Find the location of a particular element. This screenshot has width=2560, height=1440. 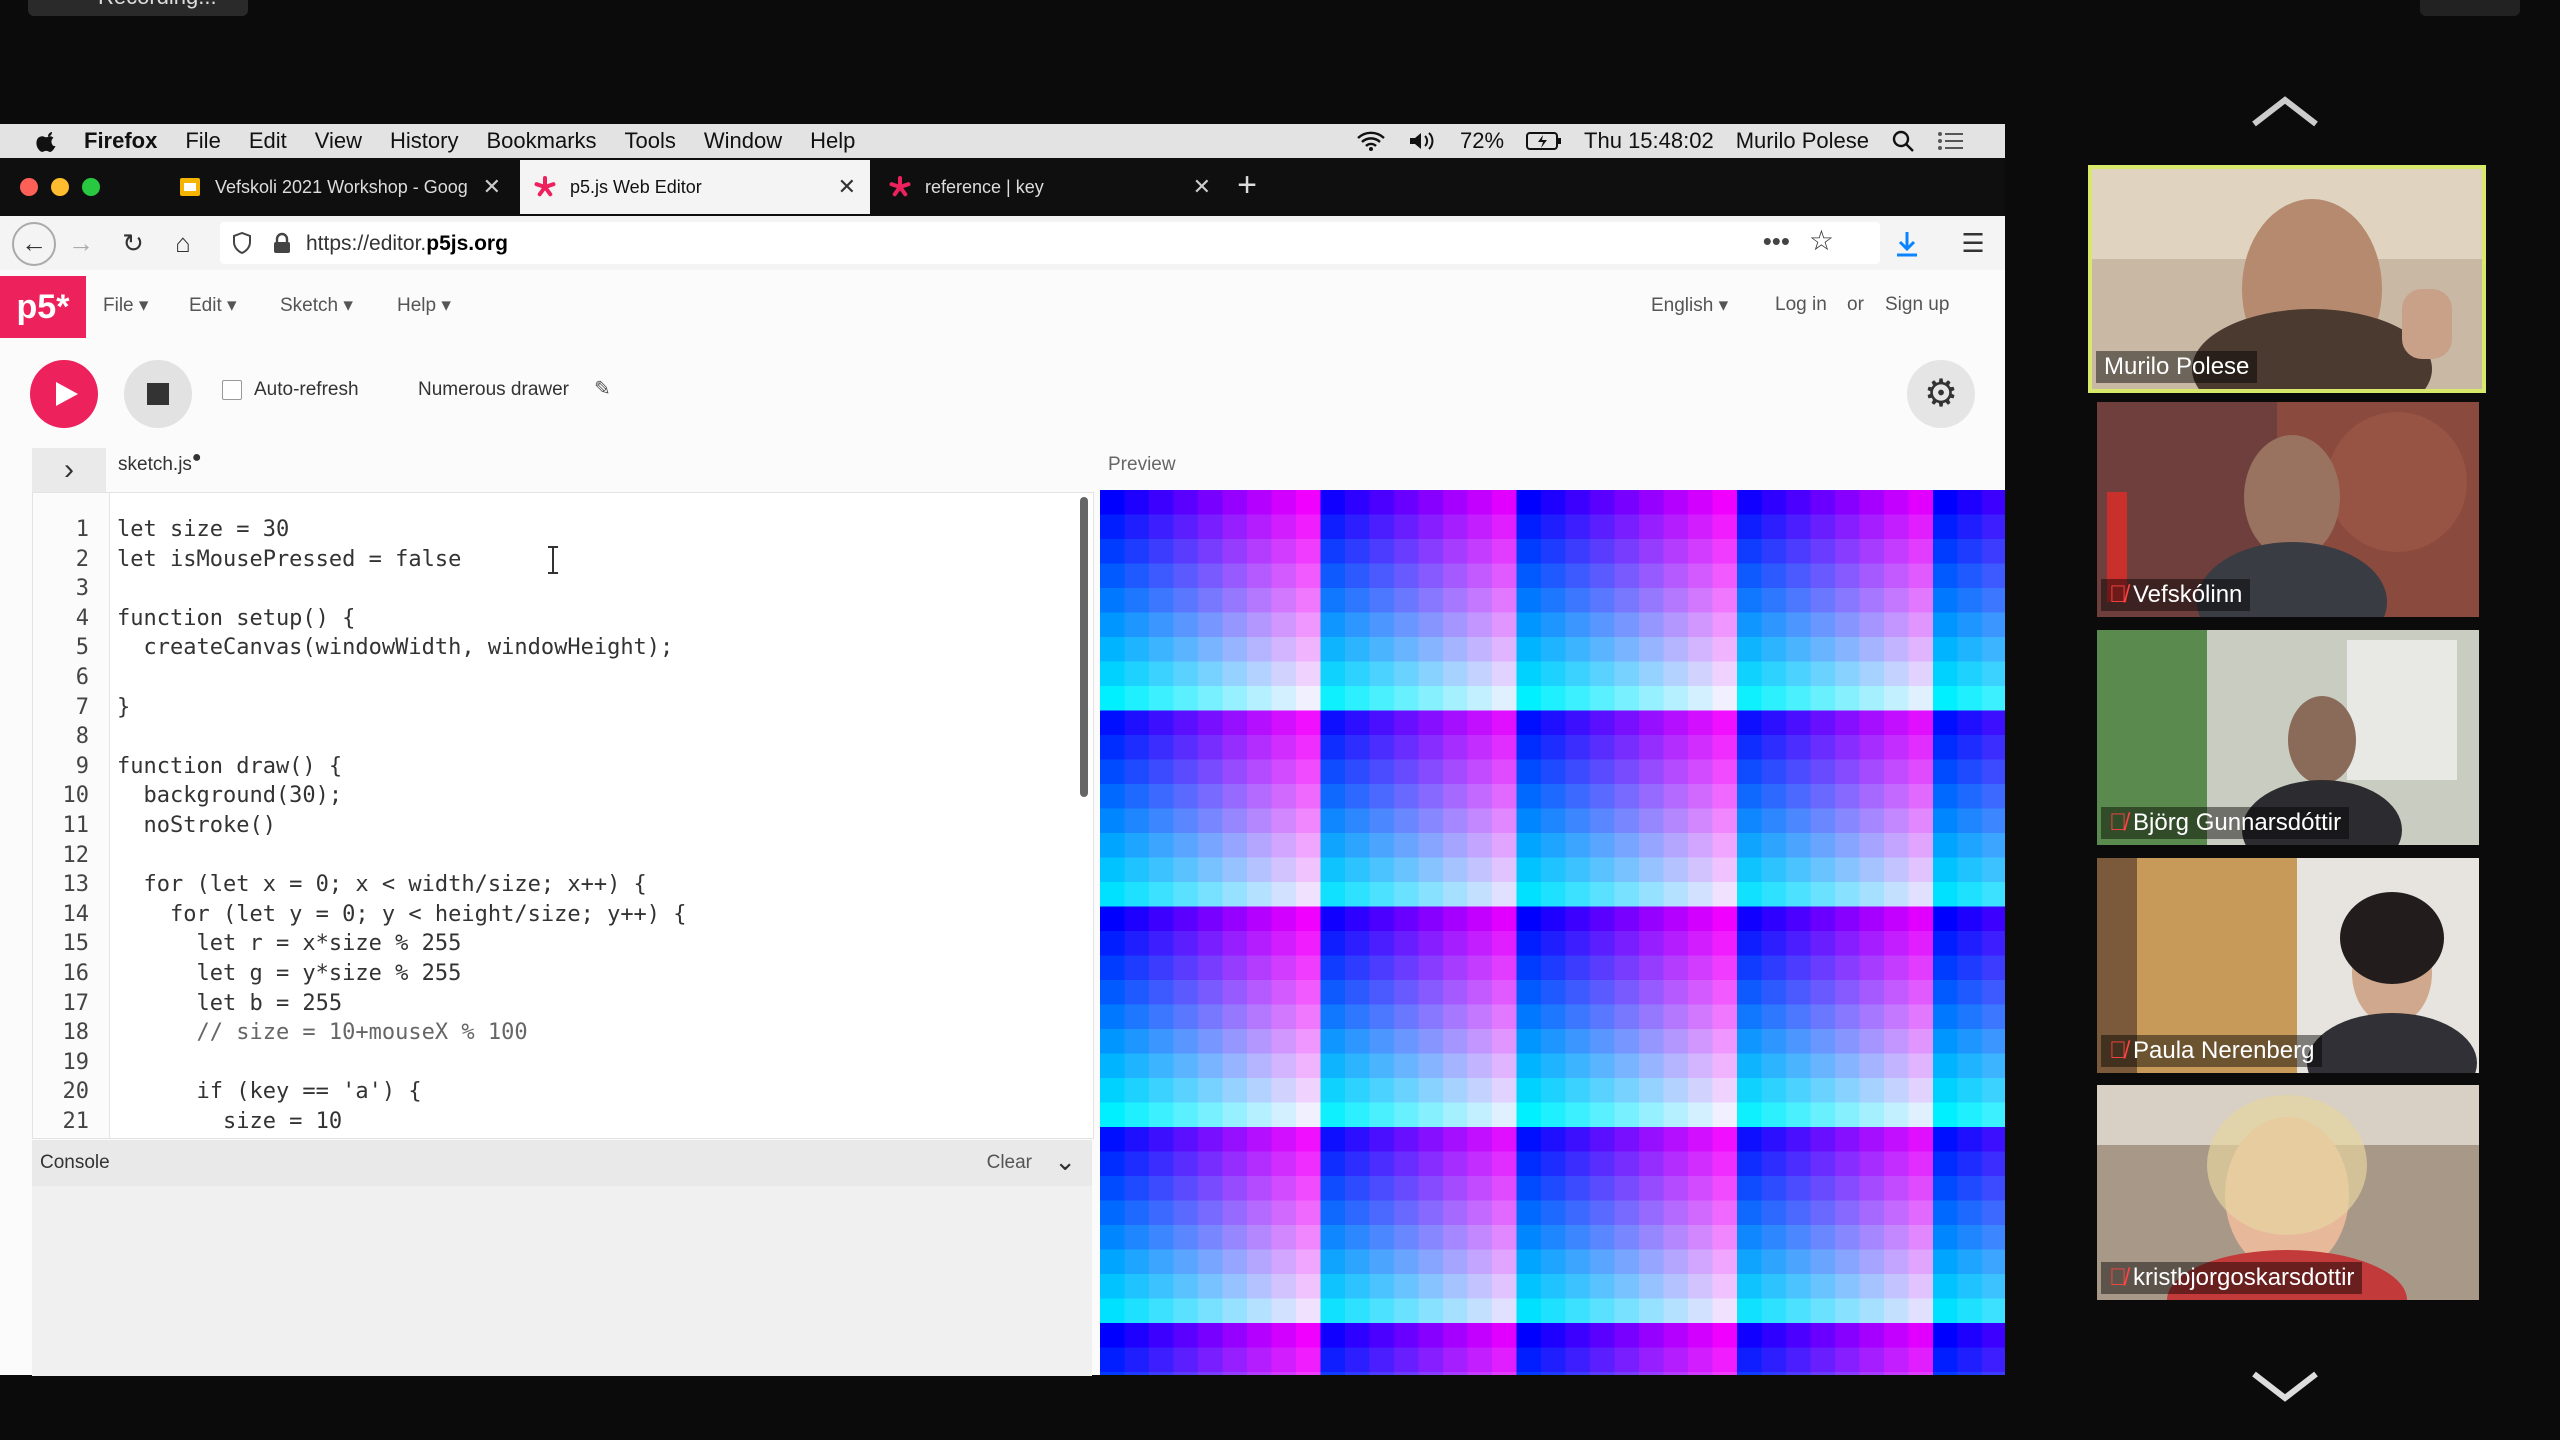

apple-icon is located at coordinates (48, 141).